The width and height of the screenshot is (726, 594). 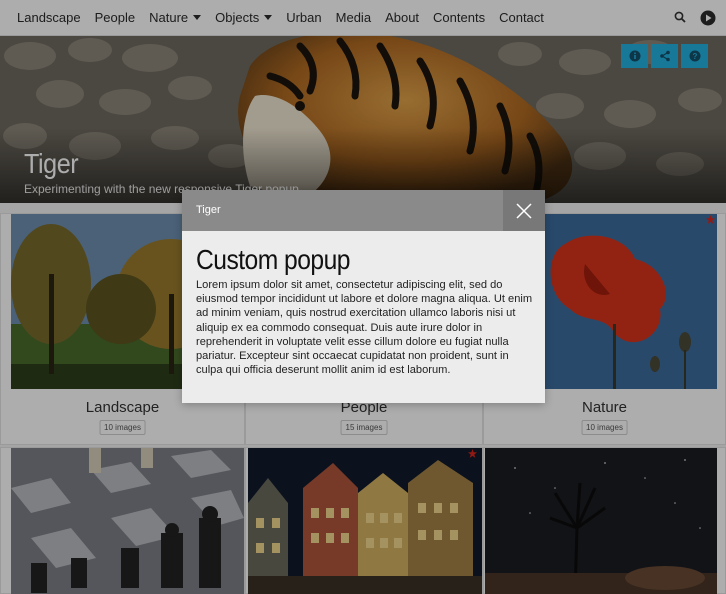 I want to click on close-button, so click(x=524, y=210).